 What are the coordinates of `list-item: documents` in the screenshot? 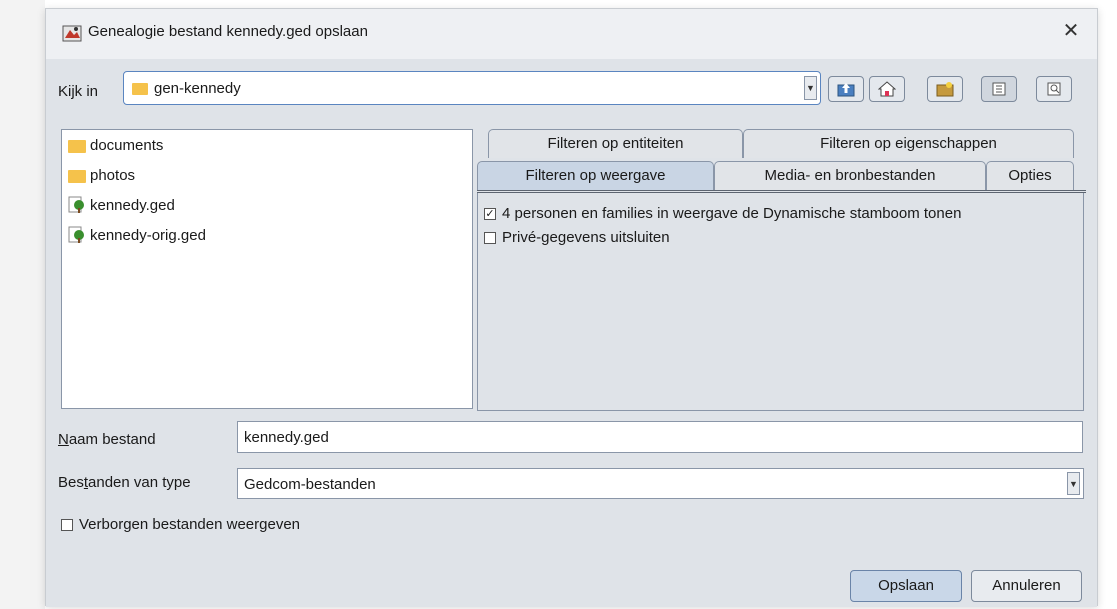 It's located at (115, 145).